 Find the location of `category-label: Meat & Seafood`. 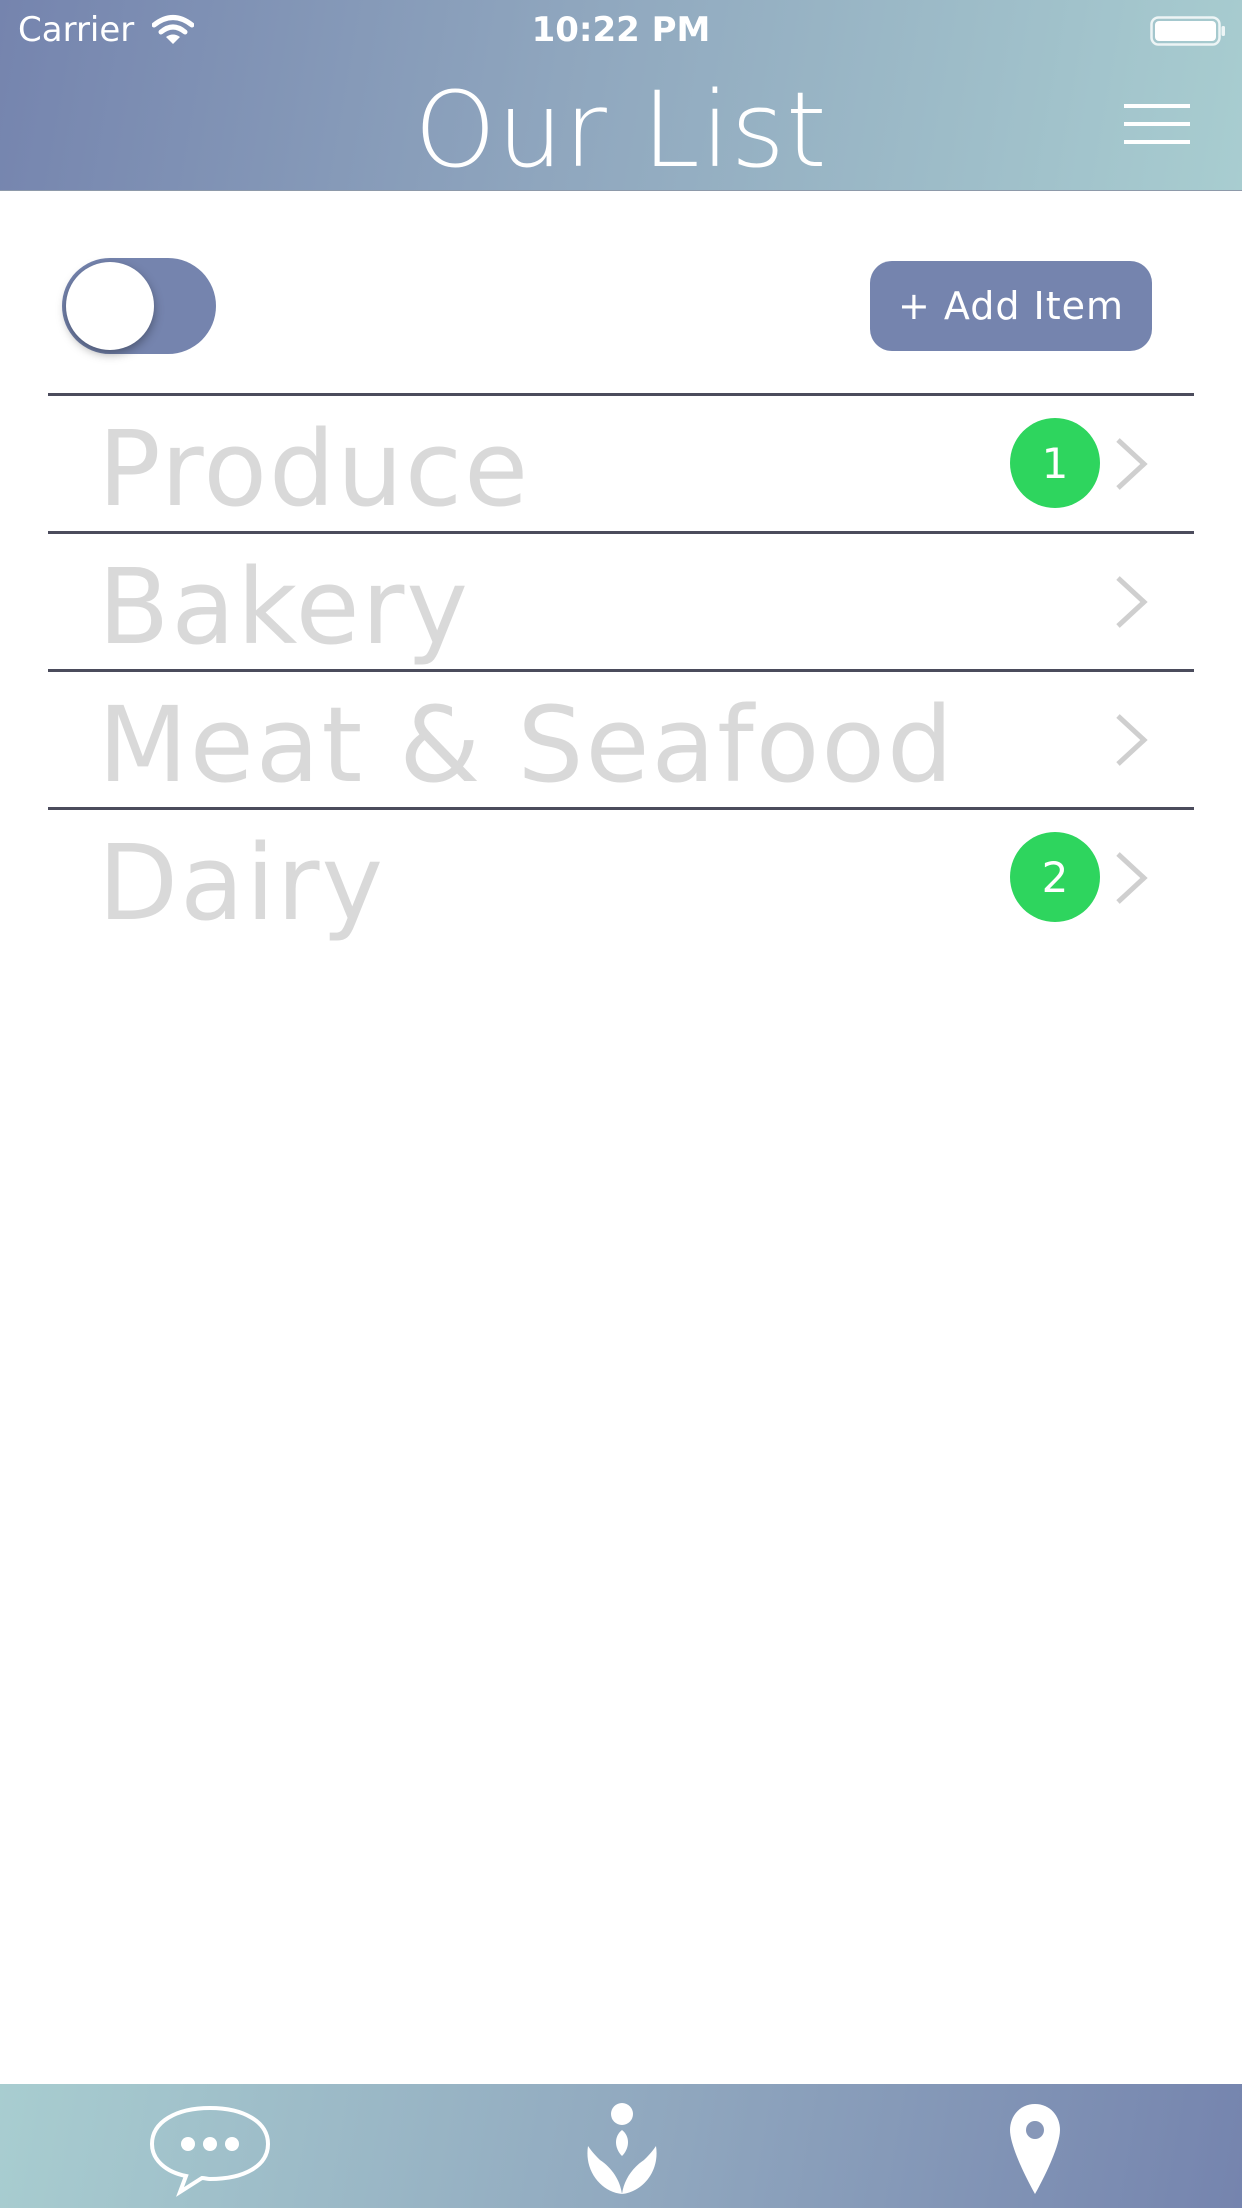

category-label: Meat & Seafood is located at coordinates (527, 745).